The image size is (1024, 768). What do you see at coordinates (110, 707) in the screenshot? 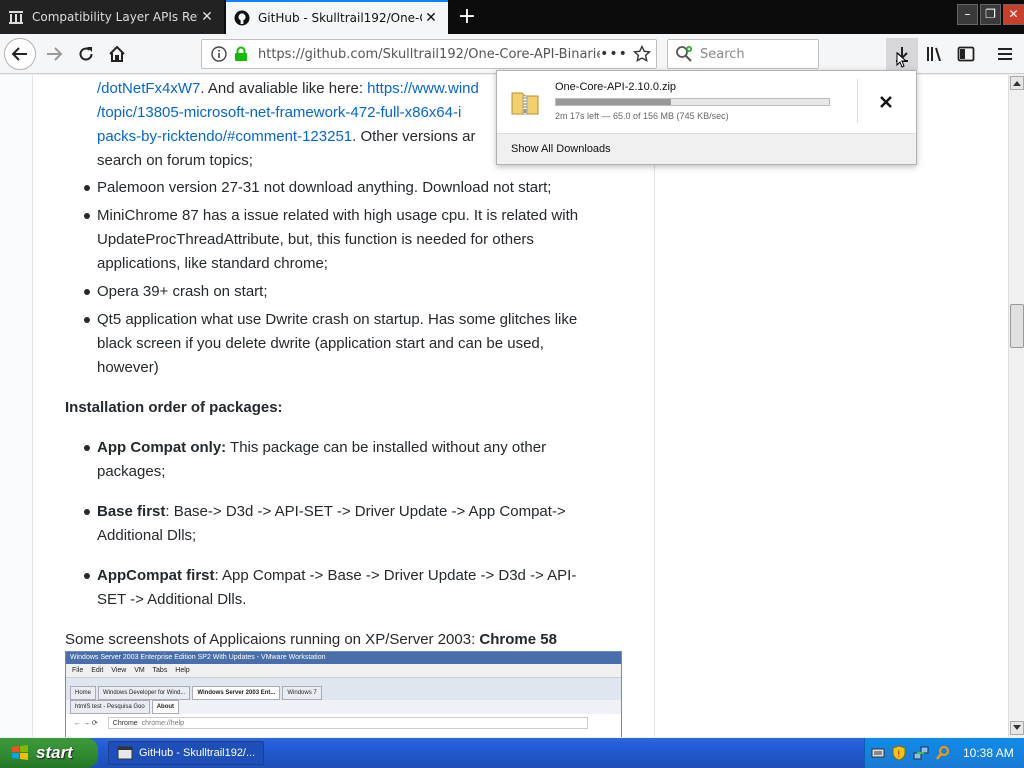
I see `chrome-tab: htmlS test - Pesquisa Goo` at bounding box center [110, 707].